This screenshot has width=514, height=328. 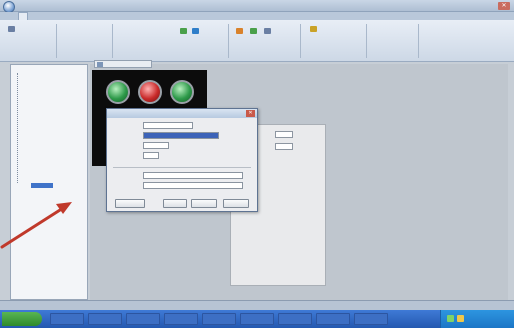 What do you see at coordinates (267, 31) in the screenshot?
I see `script-icon` at bounding box center [267, 31].